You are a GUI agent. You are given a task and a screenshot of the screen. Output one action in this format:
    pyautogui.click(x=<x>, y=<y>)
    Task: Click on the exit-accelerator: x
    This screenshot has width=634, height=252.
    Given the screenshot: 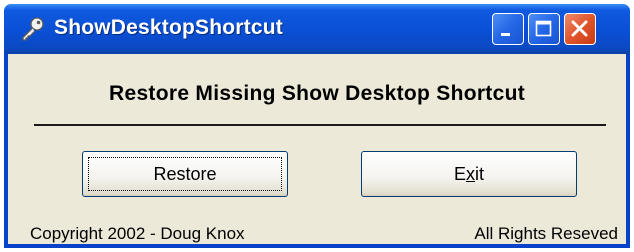 What is the action you would take?
    pyautogui.click(x=470, y=173)
    